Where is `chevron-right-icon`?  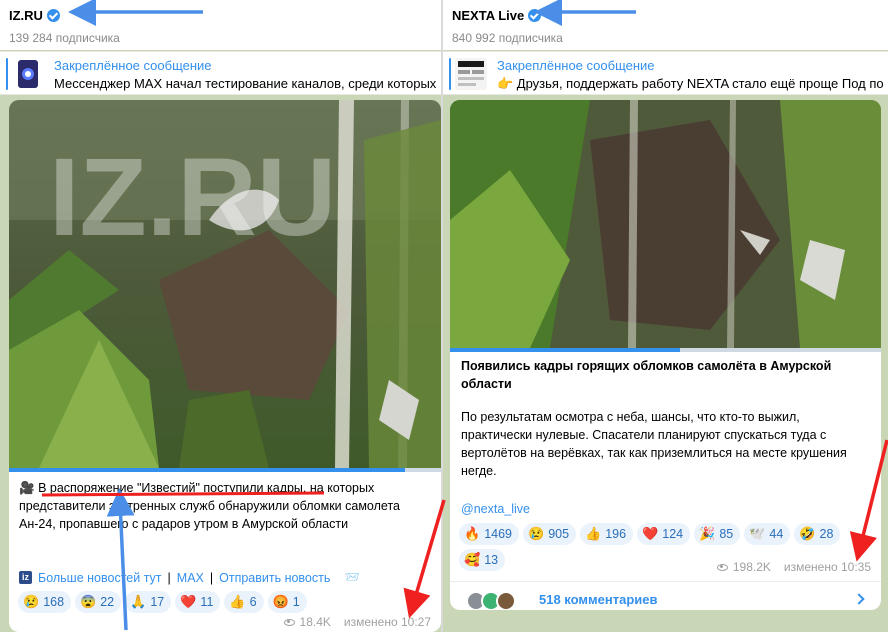
chevron-right-icon is located at coordinates (859, 599).